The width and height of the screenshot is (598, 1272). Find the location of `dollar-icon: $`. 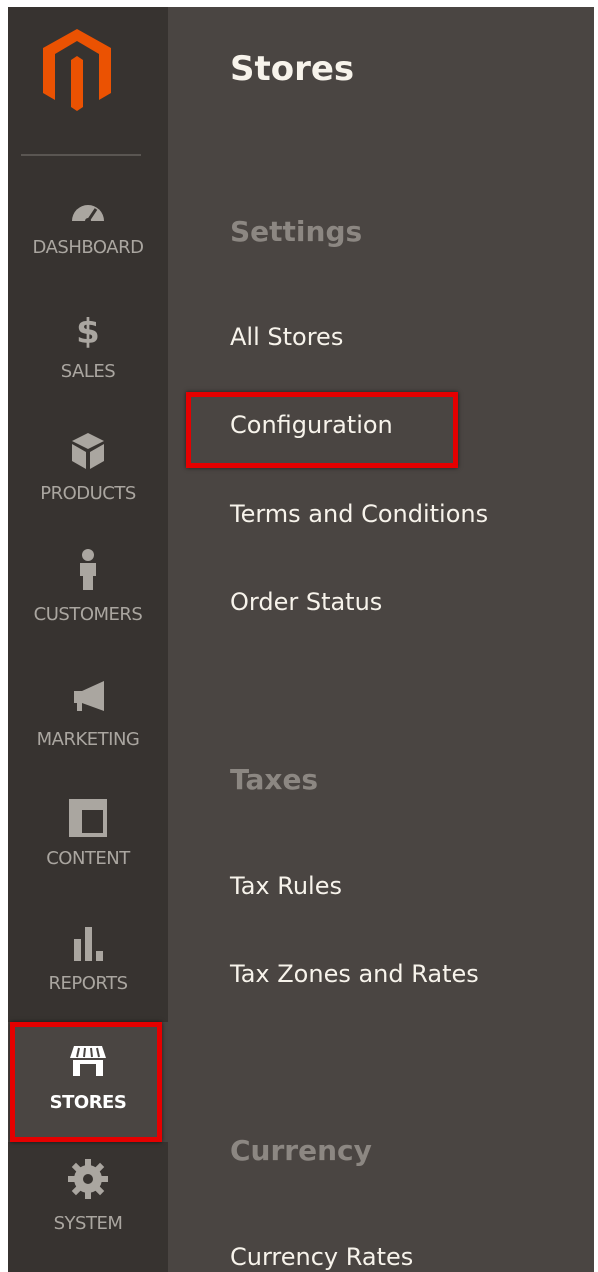

dollar-icon: $ is located at coordinates (88, 331).